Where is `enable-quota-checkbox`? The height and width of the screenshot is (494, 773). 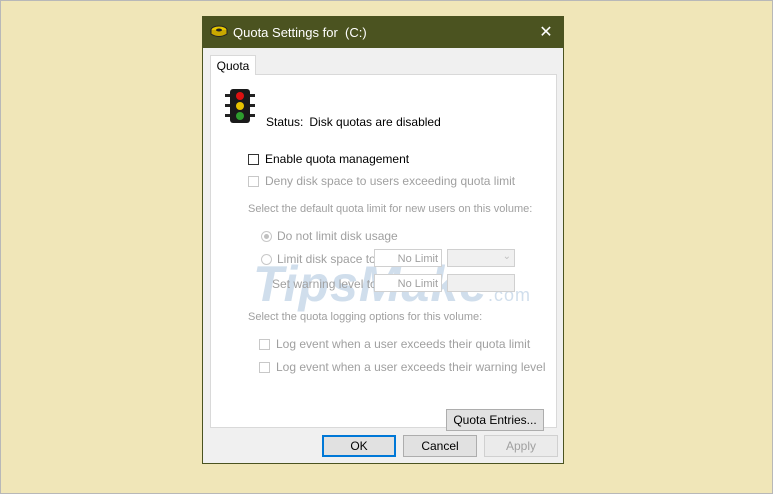 enable-quota-checkbox is located at coordinates (253, 159).